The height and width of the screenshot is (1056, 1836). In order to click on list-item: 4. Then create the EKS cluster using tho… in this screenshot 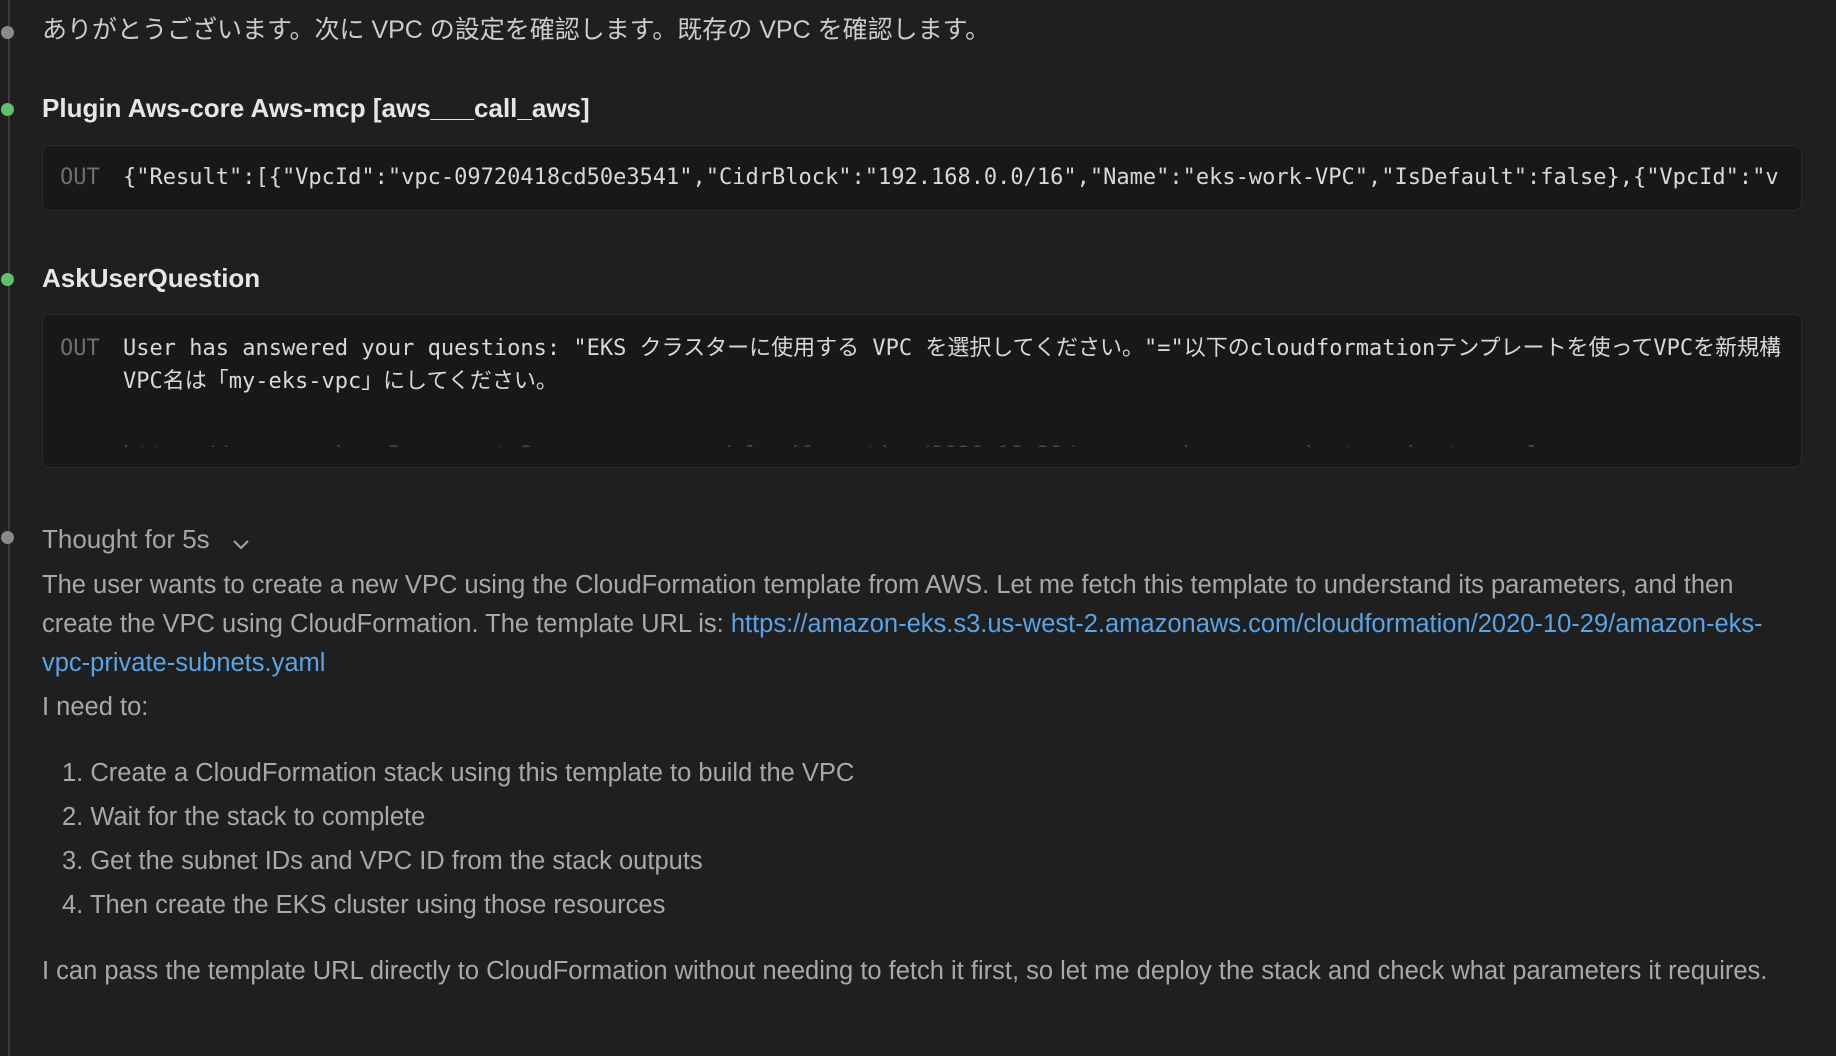, I will do `click(364, 905)`.